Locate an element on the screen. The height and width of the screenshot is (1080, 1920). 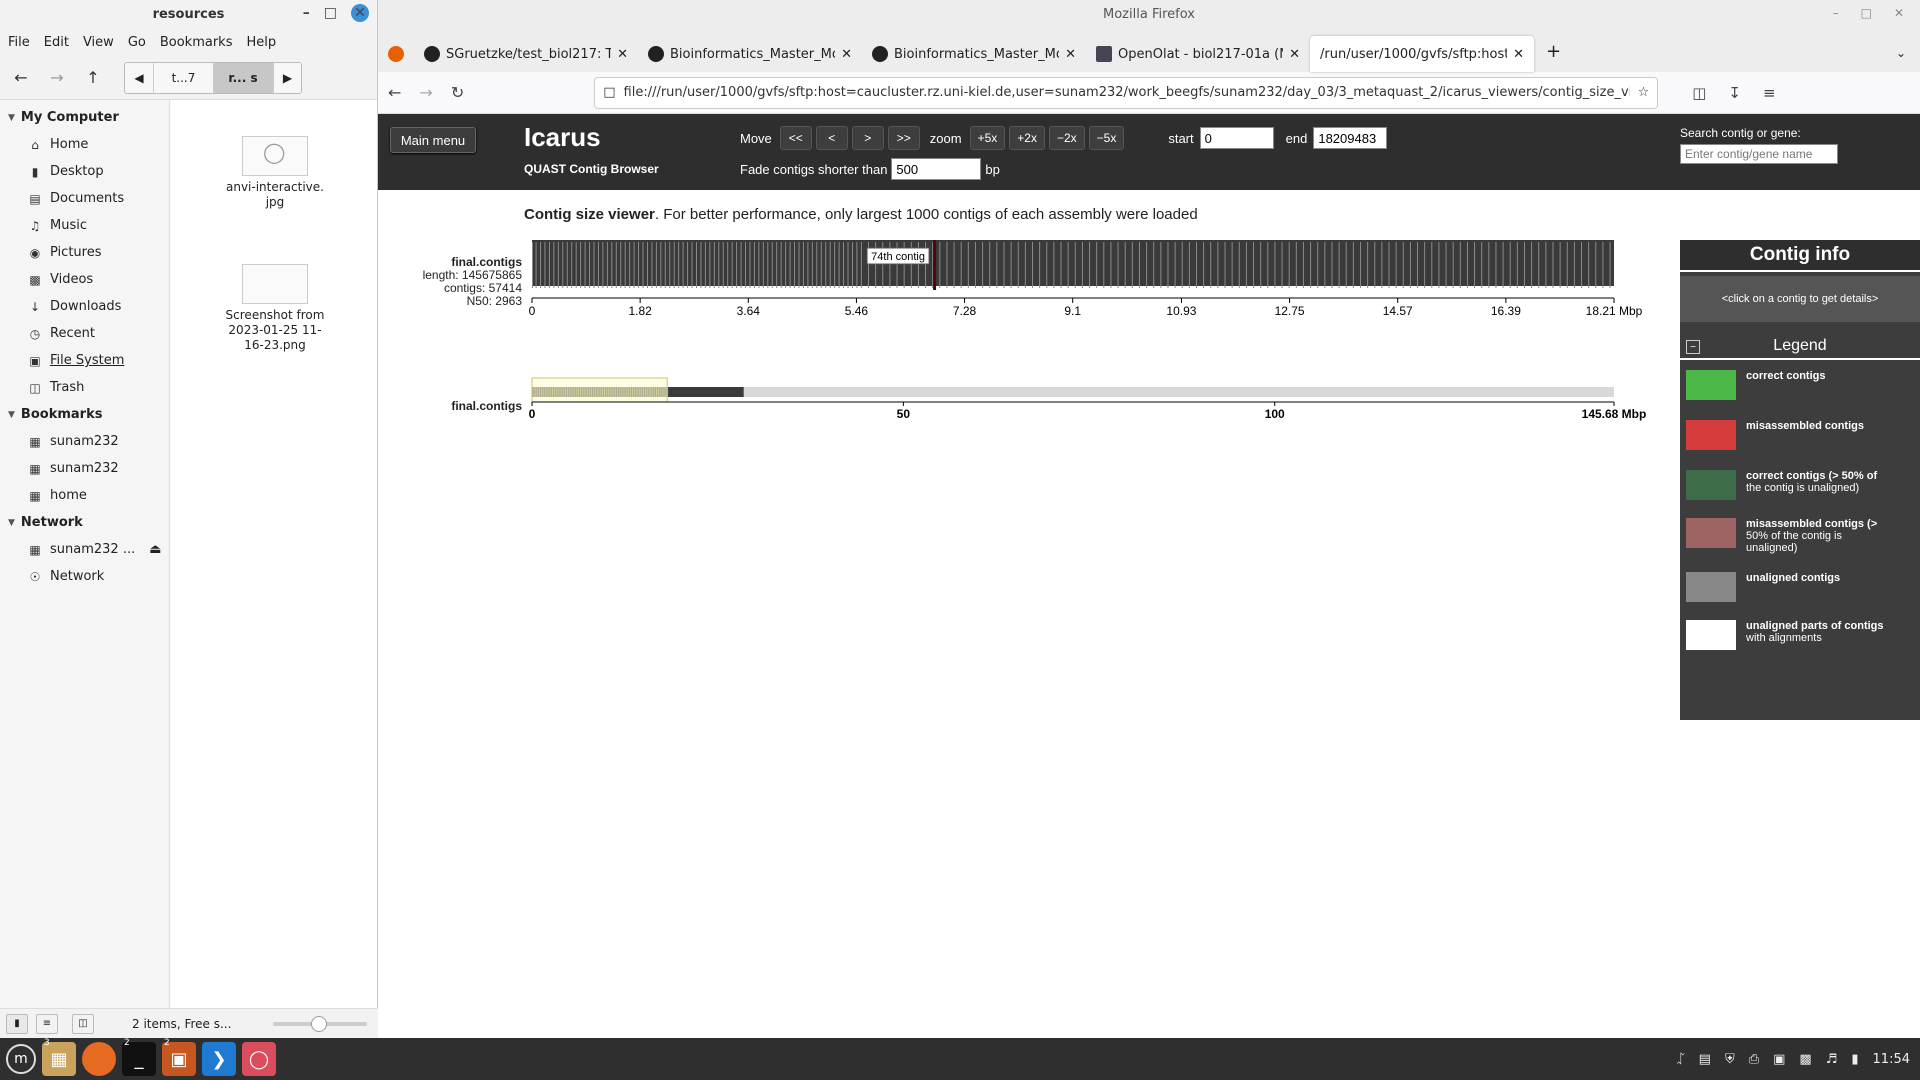
slider-knob is located at coordinates (319, 1023).